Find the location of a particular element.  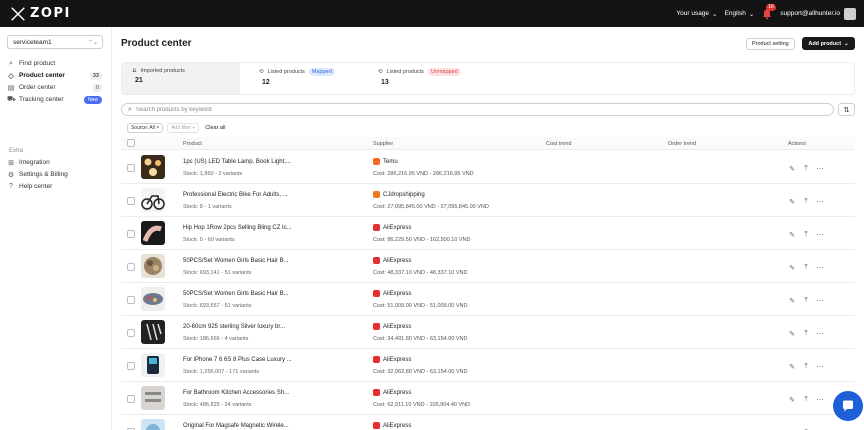

supplier-name: Temu is located at coordinates (390, 161).